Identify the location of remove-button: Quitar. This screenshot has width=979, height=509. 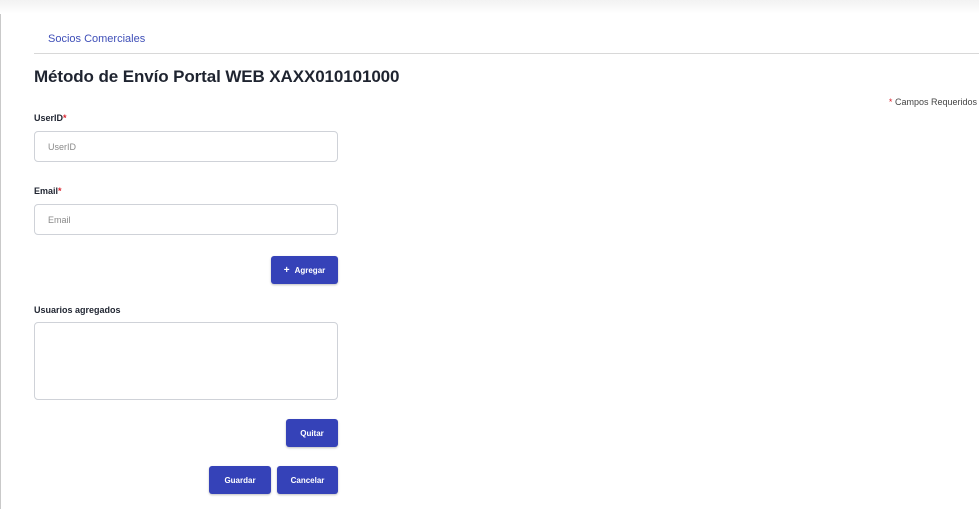
(312, 433).